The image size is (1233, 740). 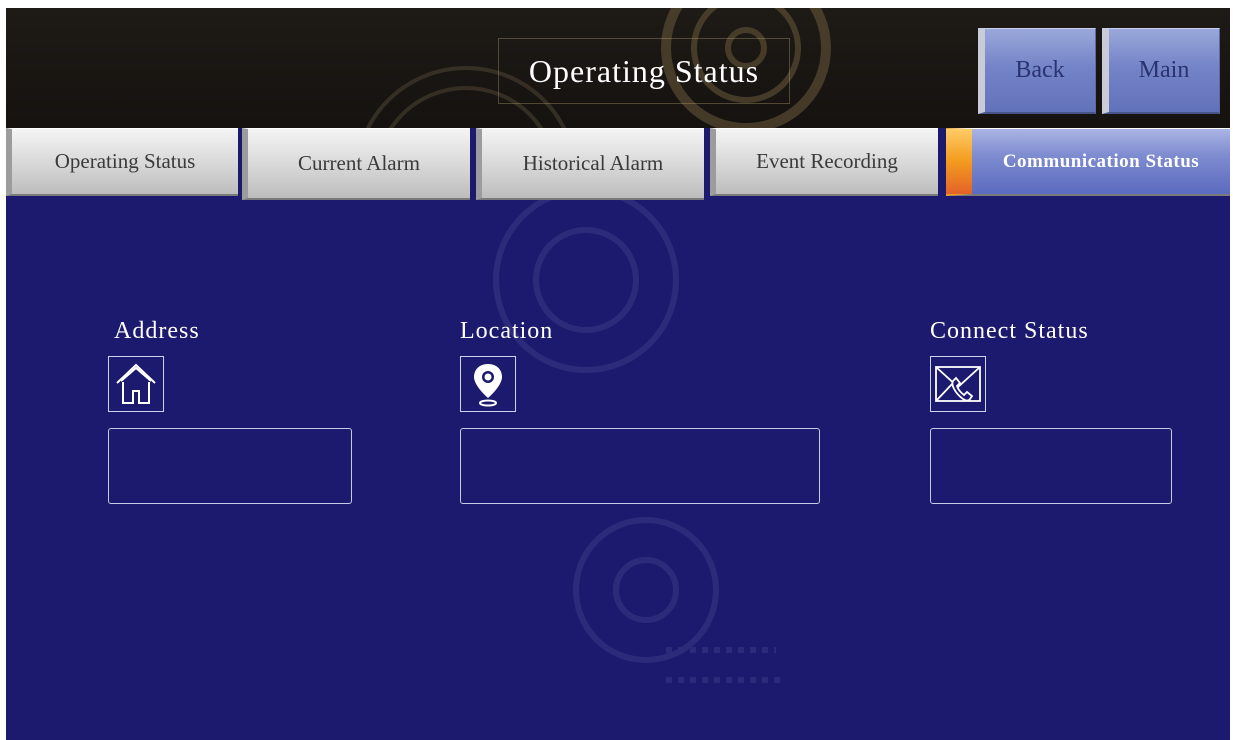 I want to click on map-pin-icon, so click(x=488, y=384).